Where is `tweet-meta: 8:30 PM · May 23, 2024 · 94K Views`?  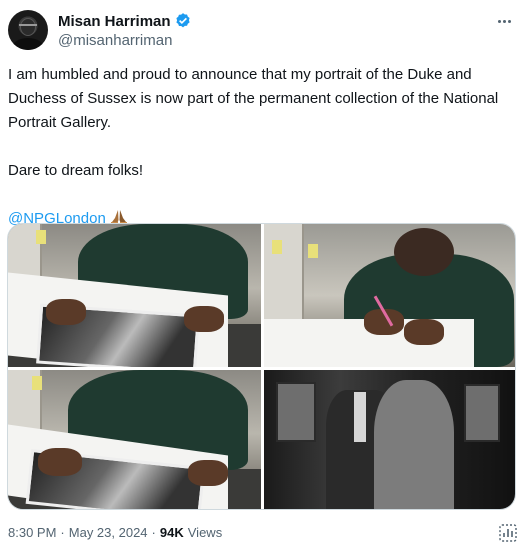
tweet-meta: 8:30 PM · May 23, 2024 · 94K Views is located at coordinates (115, 532).